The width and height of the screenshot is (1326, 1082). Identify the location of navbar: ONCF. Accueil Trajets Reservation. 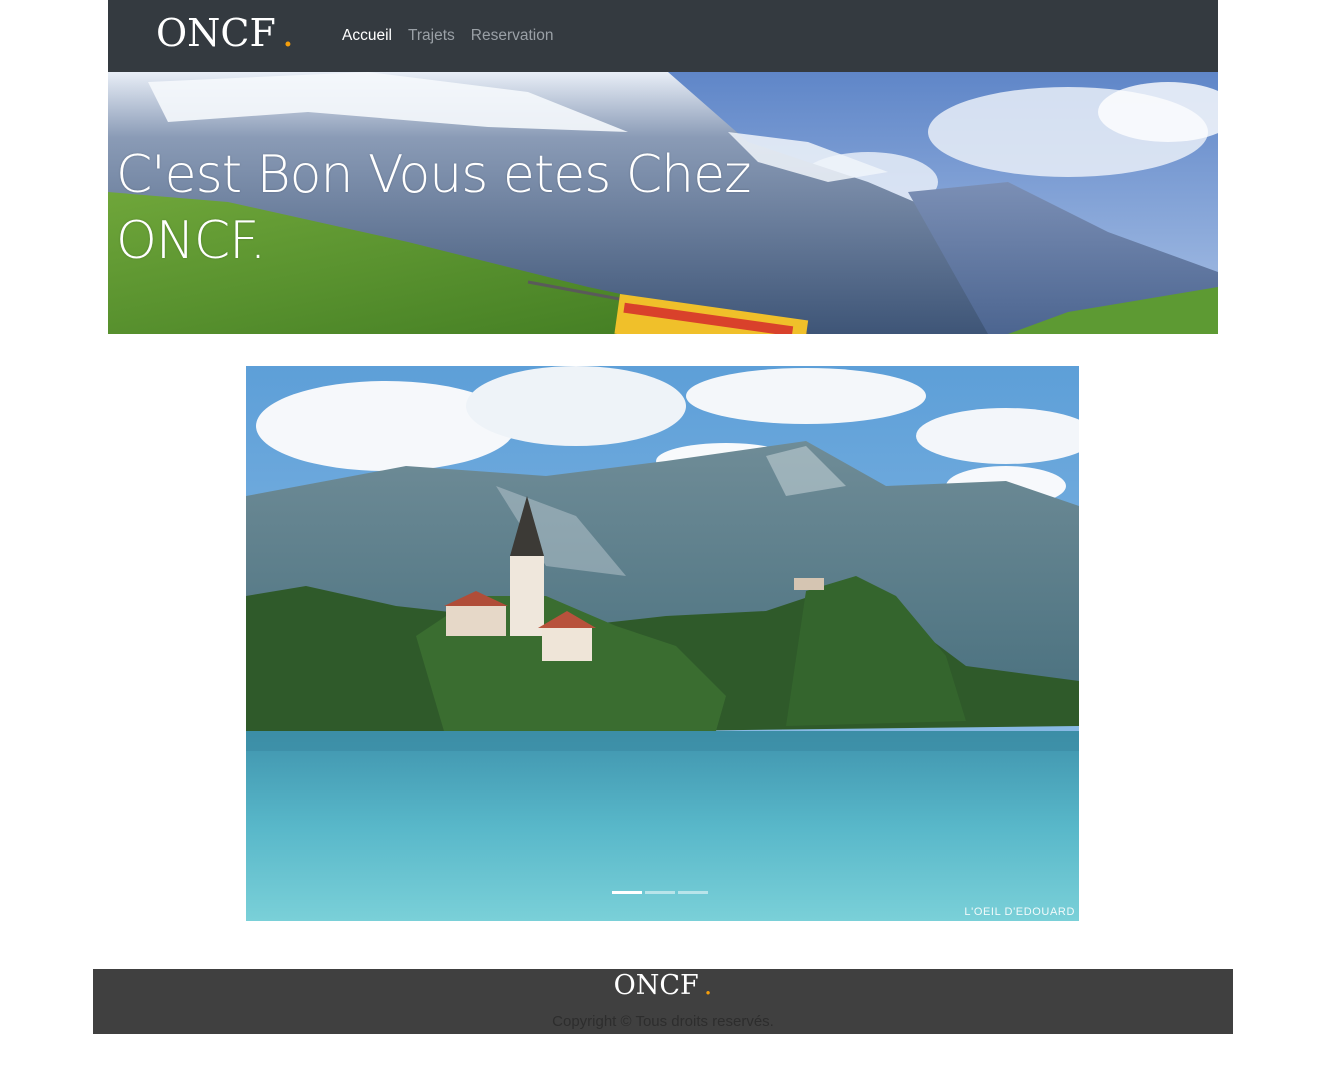
(663, 36).